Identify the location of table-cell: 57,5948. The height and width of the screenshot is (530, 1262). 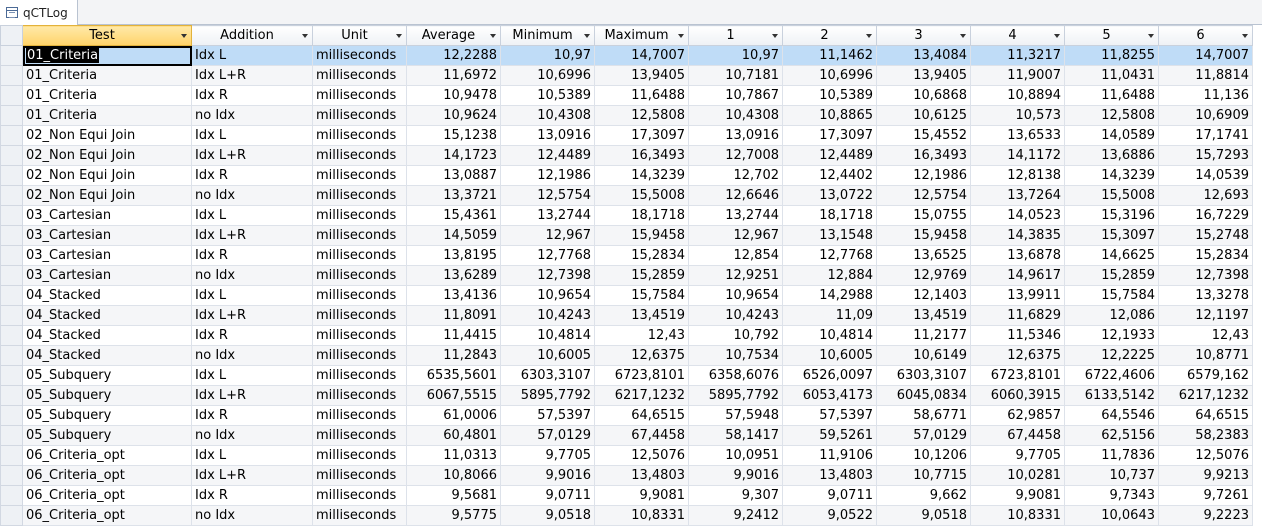
(735, 415).